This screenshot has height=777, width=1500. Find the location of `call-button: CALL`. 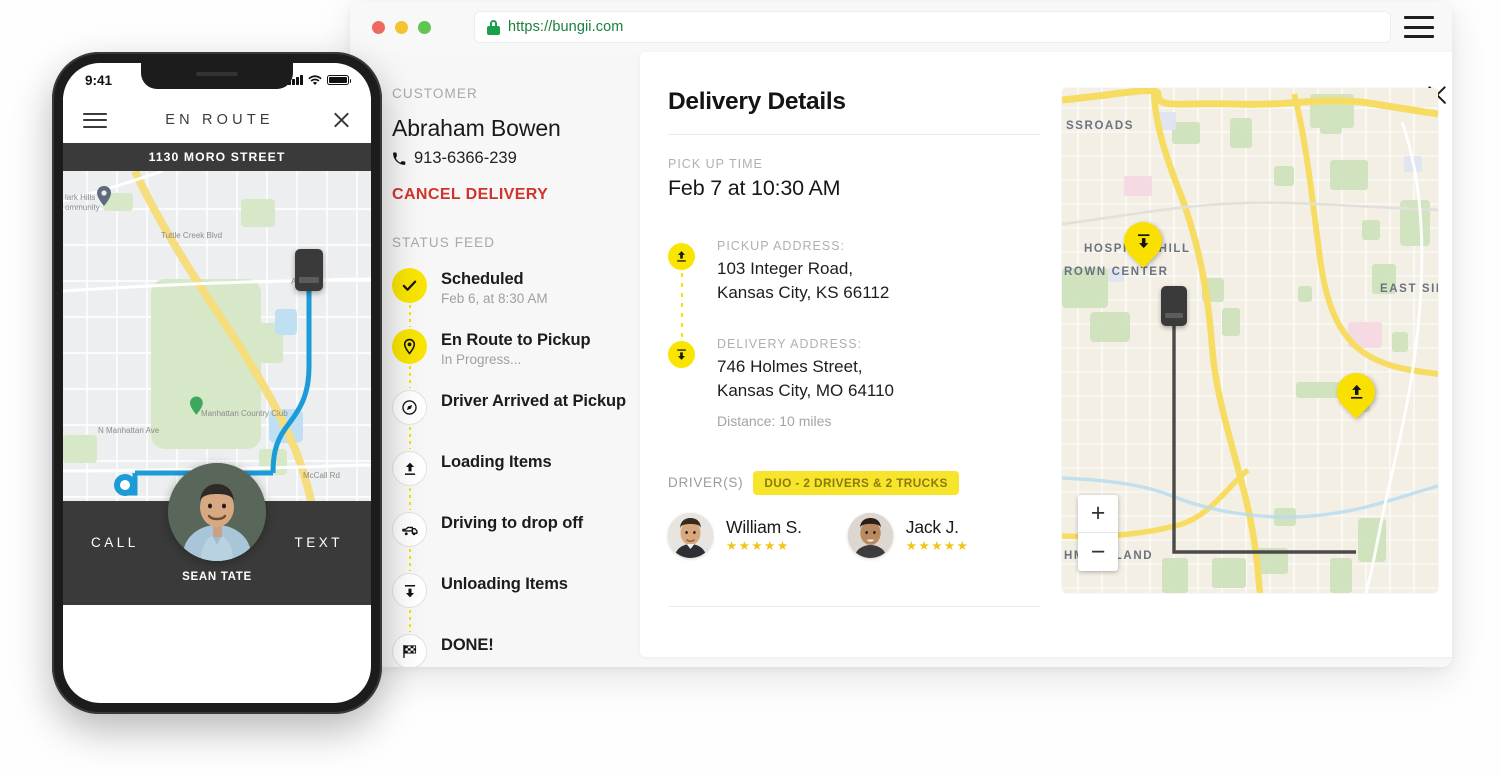

call-button: CALL is located at coordinates (115, 553).